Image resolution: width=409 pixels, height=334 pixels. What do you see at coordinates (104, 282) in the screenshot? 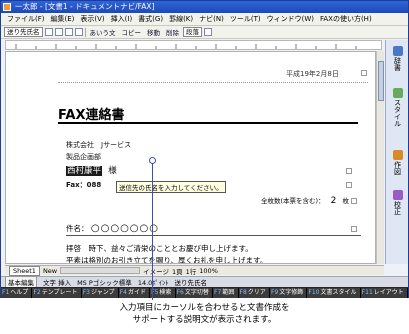
I see `font-indicator: MS Pゴシック標準` at bounding box center [104, 282].